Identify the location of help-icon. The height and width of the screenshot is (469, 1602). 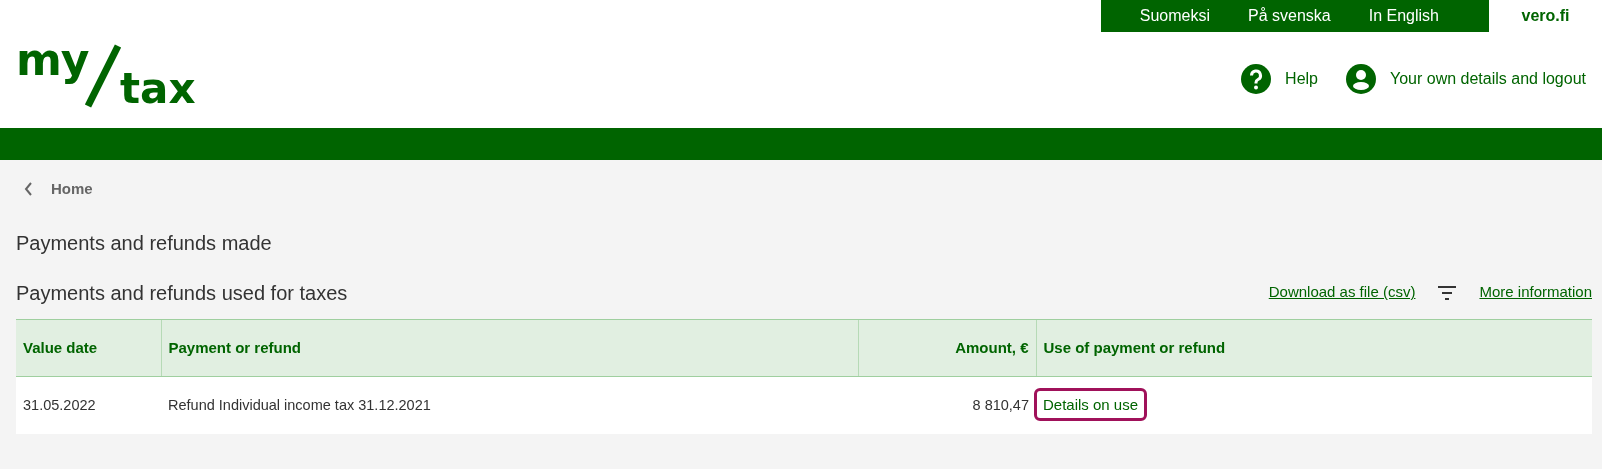
(1256, 79).